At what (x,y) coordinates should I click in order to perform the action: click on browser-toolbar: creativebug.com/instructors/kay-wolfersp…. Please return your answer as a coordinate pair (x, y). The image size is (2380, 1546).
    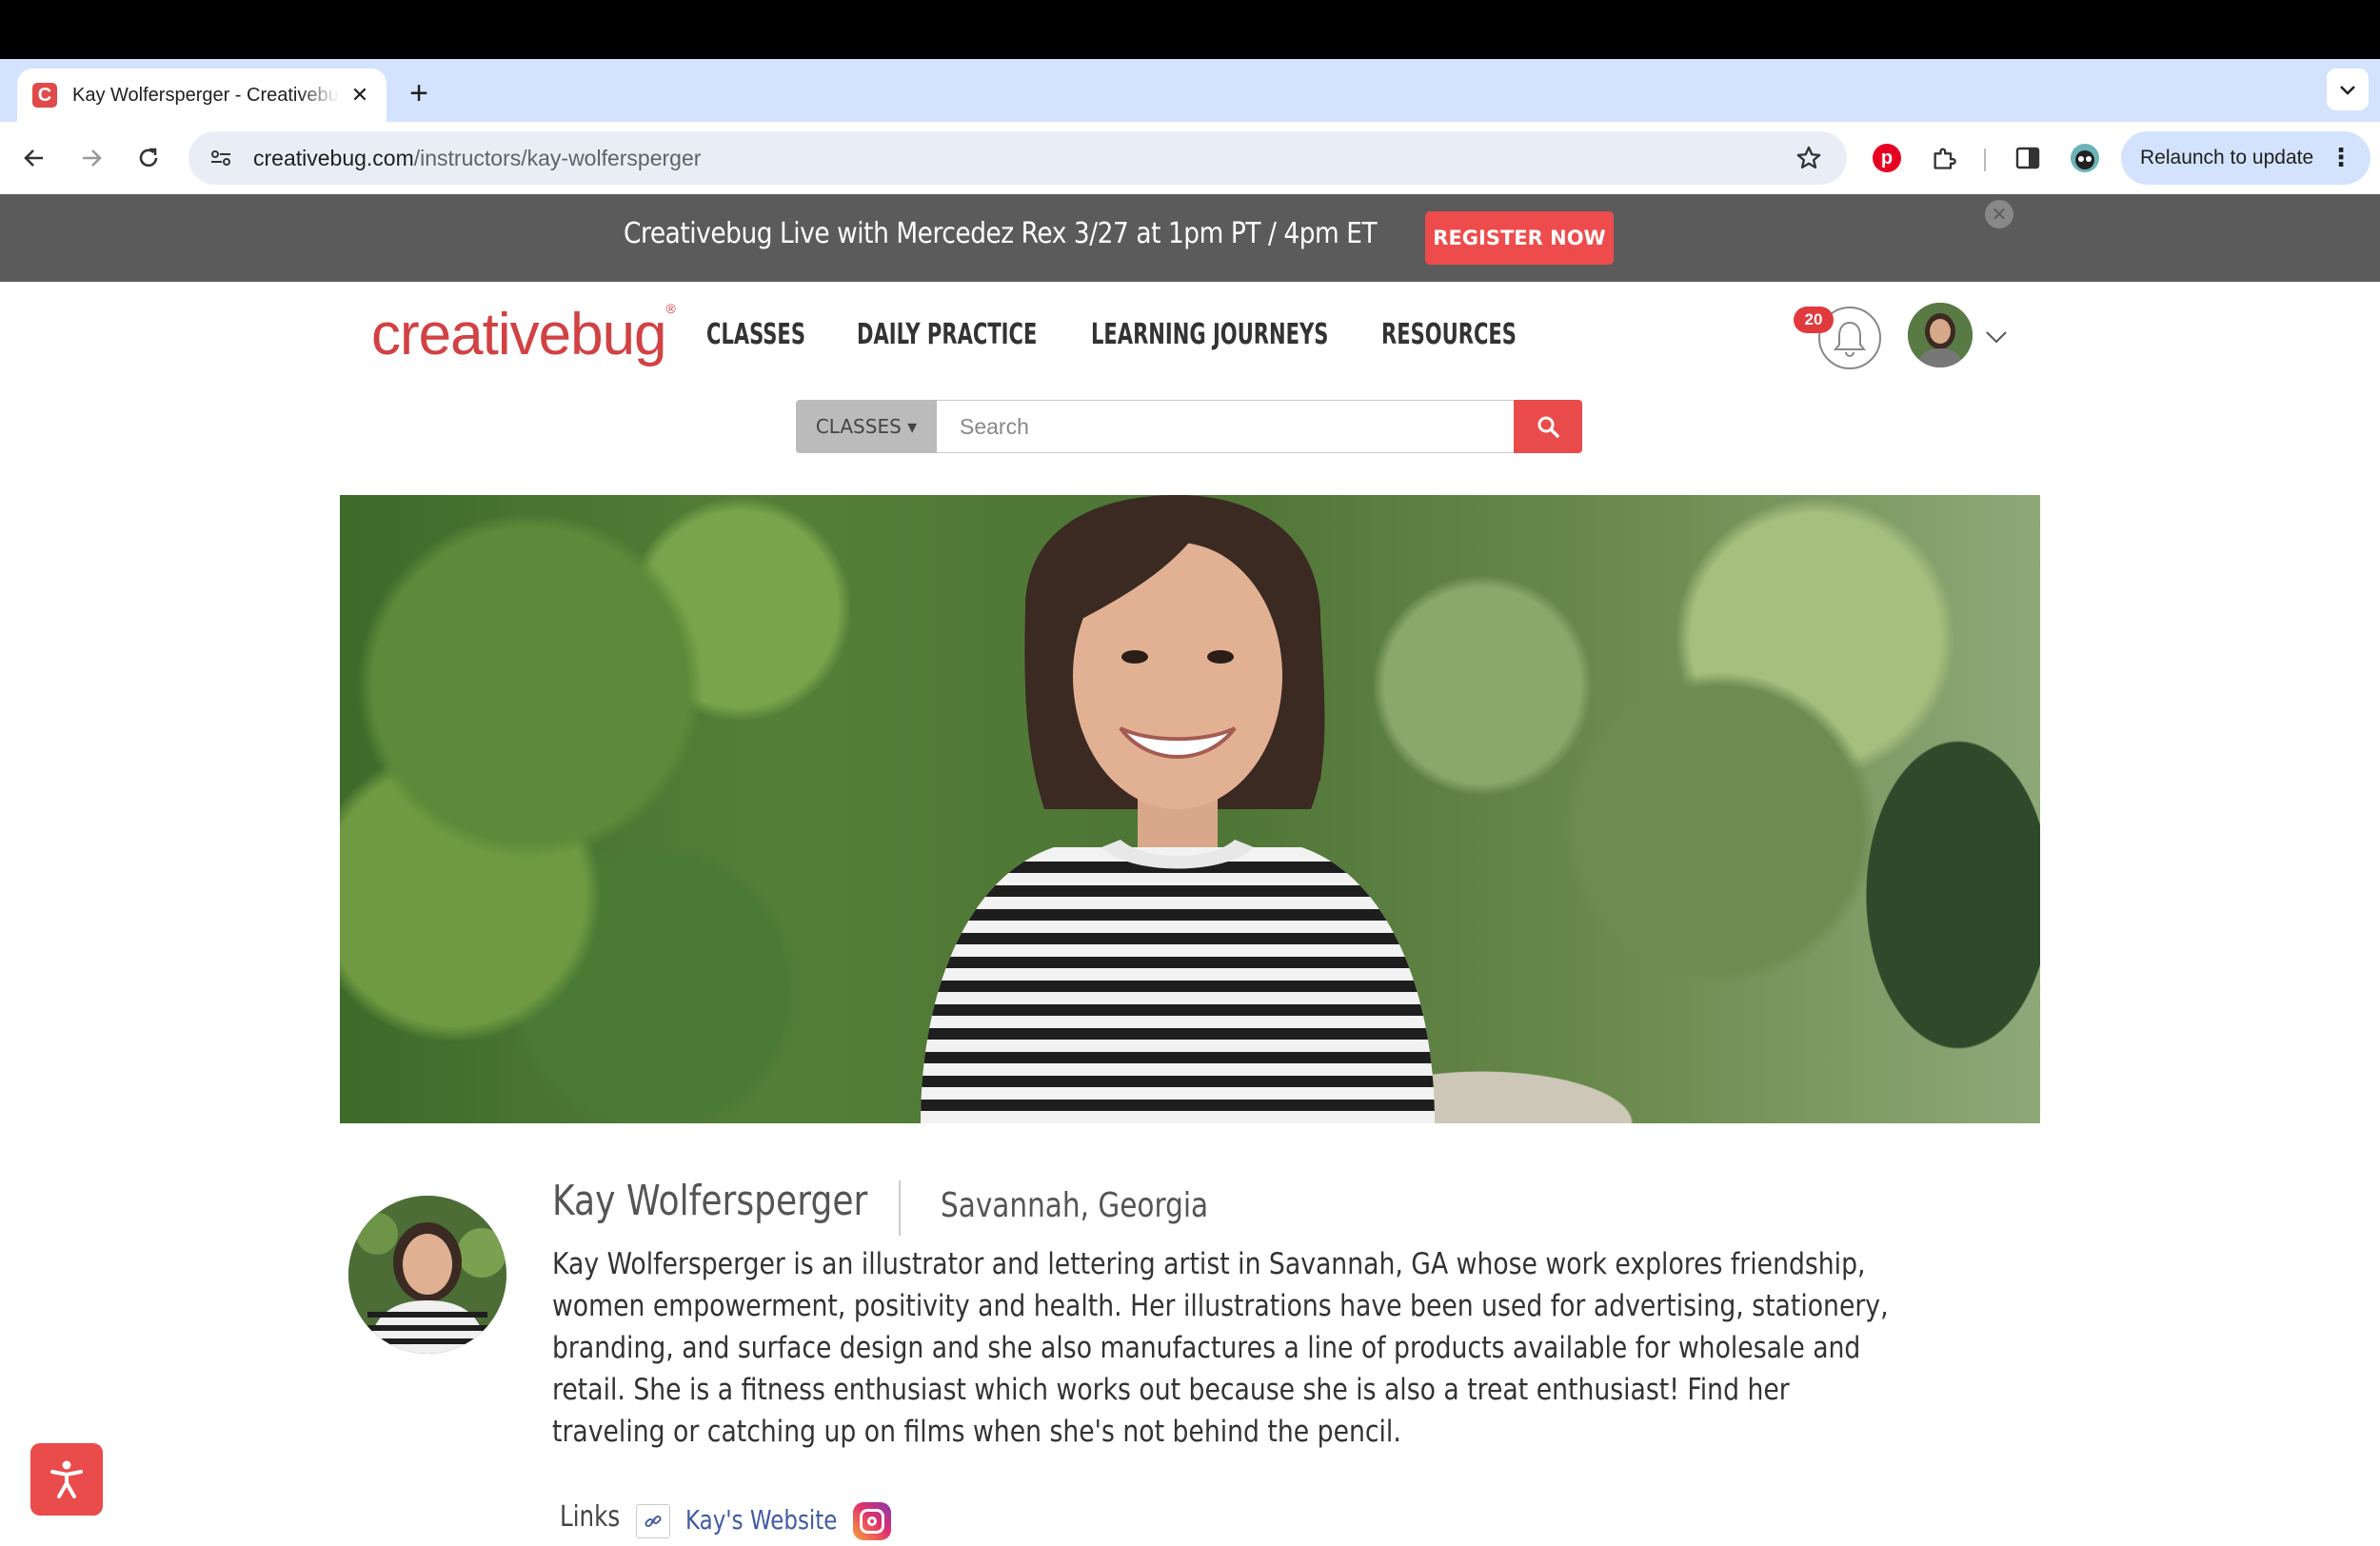
    Looking at the image, I should click on (1190, 158).